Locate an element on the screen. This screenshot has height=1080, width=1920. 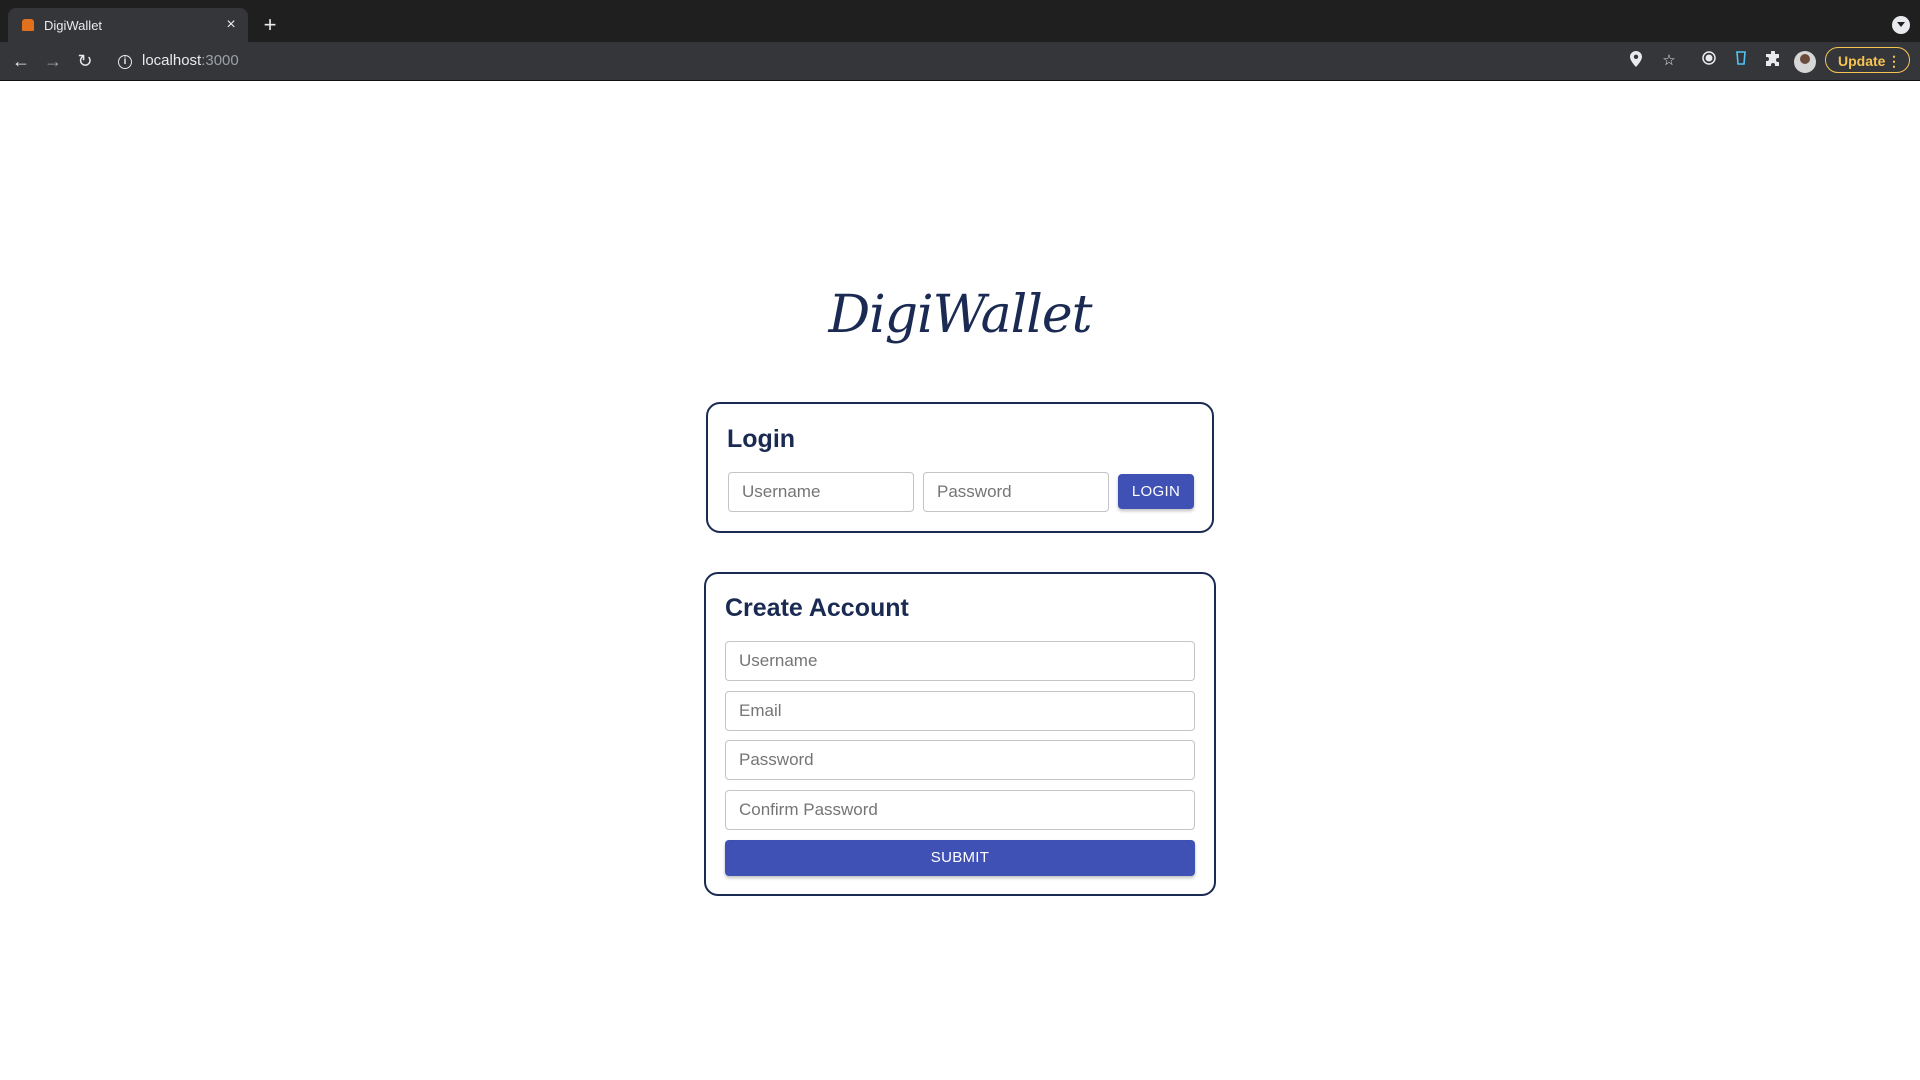
create-account-card: Create Account SUBMIT is located at coordinates (960, 734).